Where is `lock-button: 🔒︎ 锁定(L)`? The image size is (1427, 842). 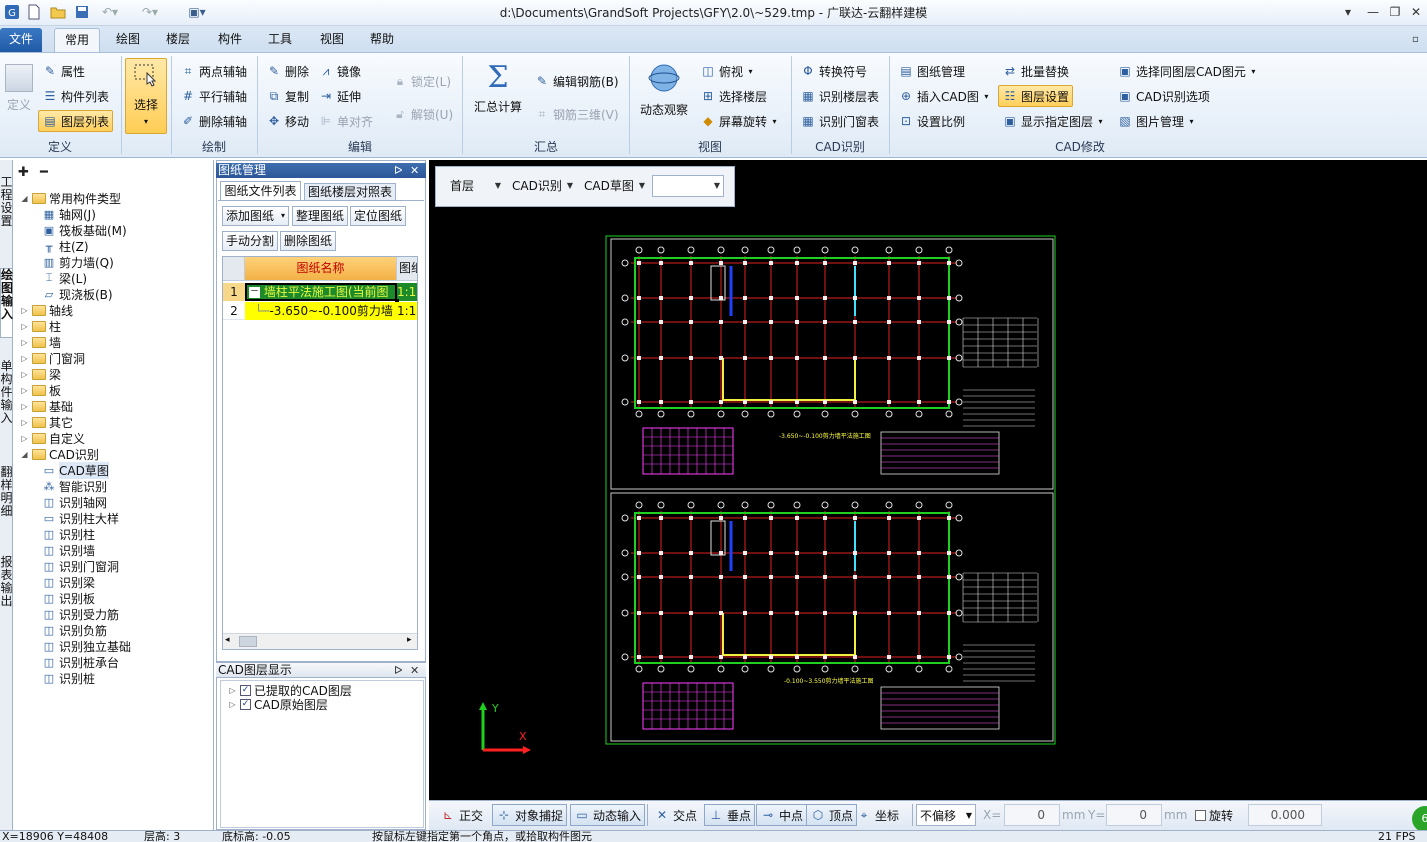
lock-button: 🔒︎ 锁定(L) is located at coordinates (421, 81).